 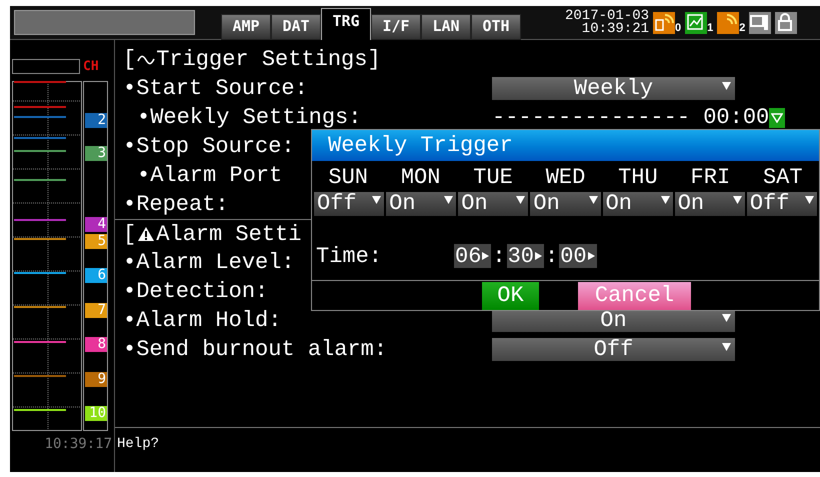 I want to click on chart-icon, so click(x=696, y=23).